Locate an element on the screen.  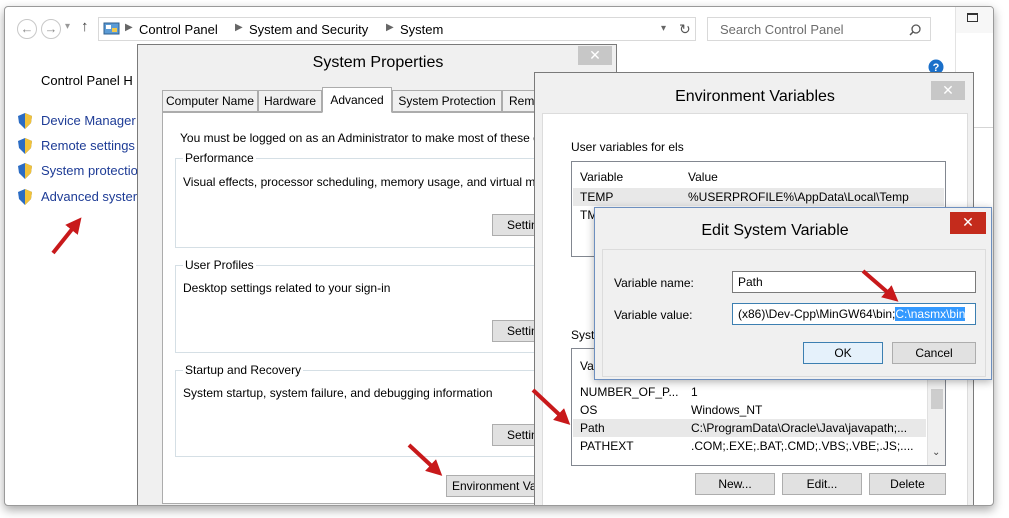
tab-hardware: Hardware is located at coordinates (290, 101).